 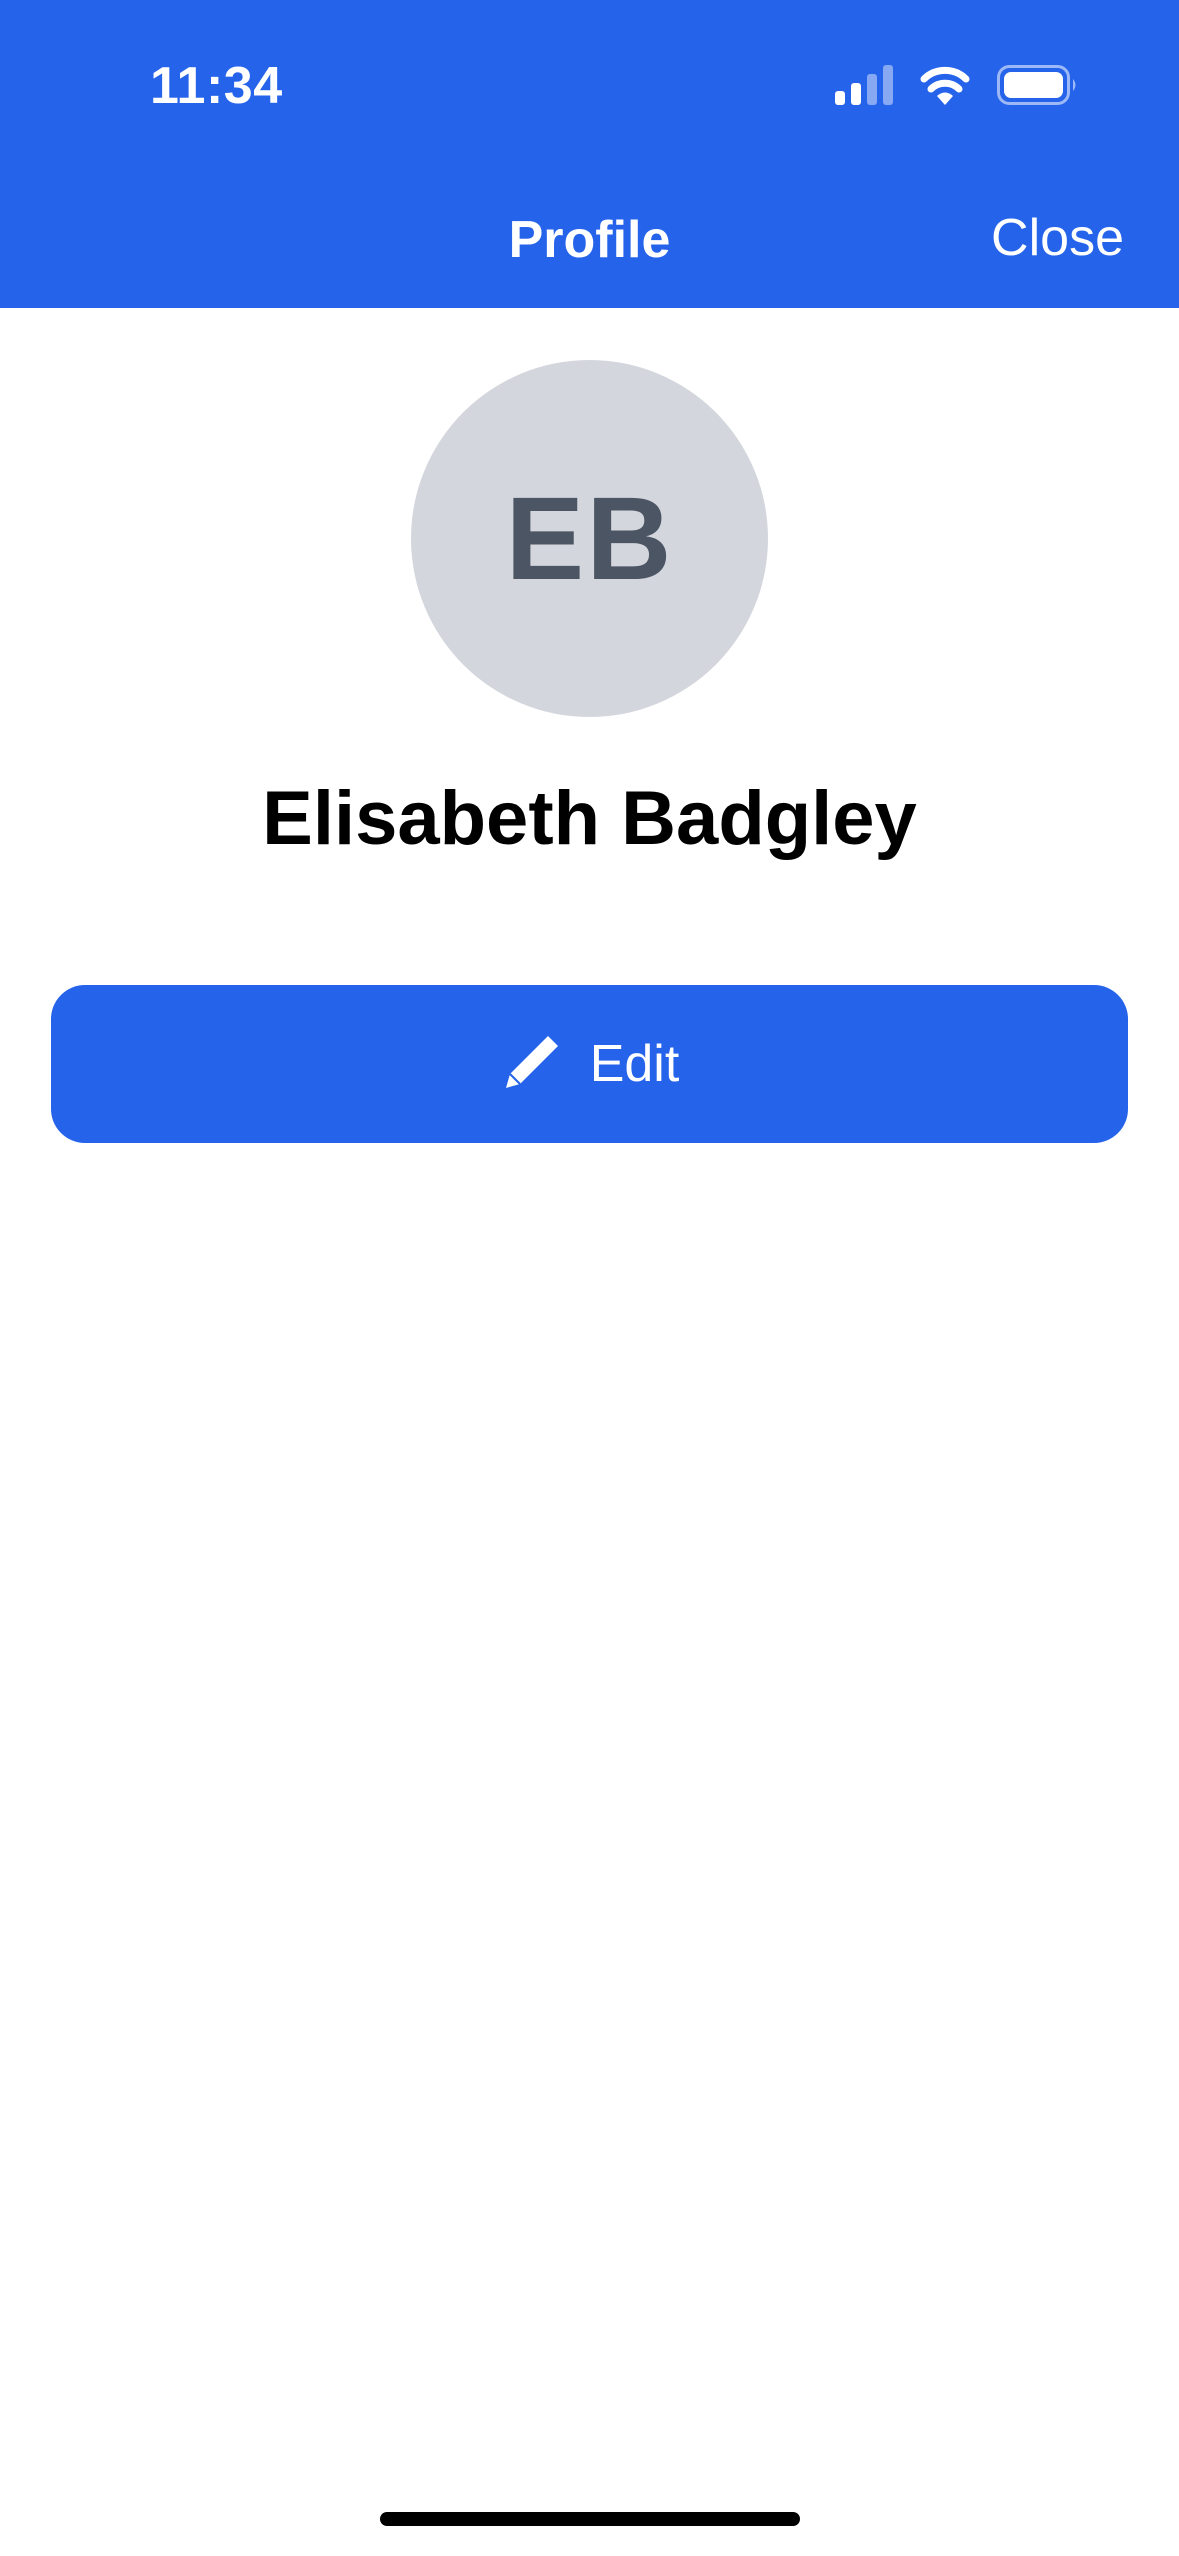 I want to click on home-indicator, so click(x=590, y=2519).